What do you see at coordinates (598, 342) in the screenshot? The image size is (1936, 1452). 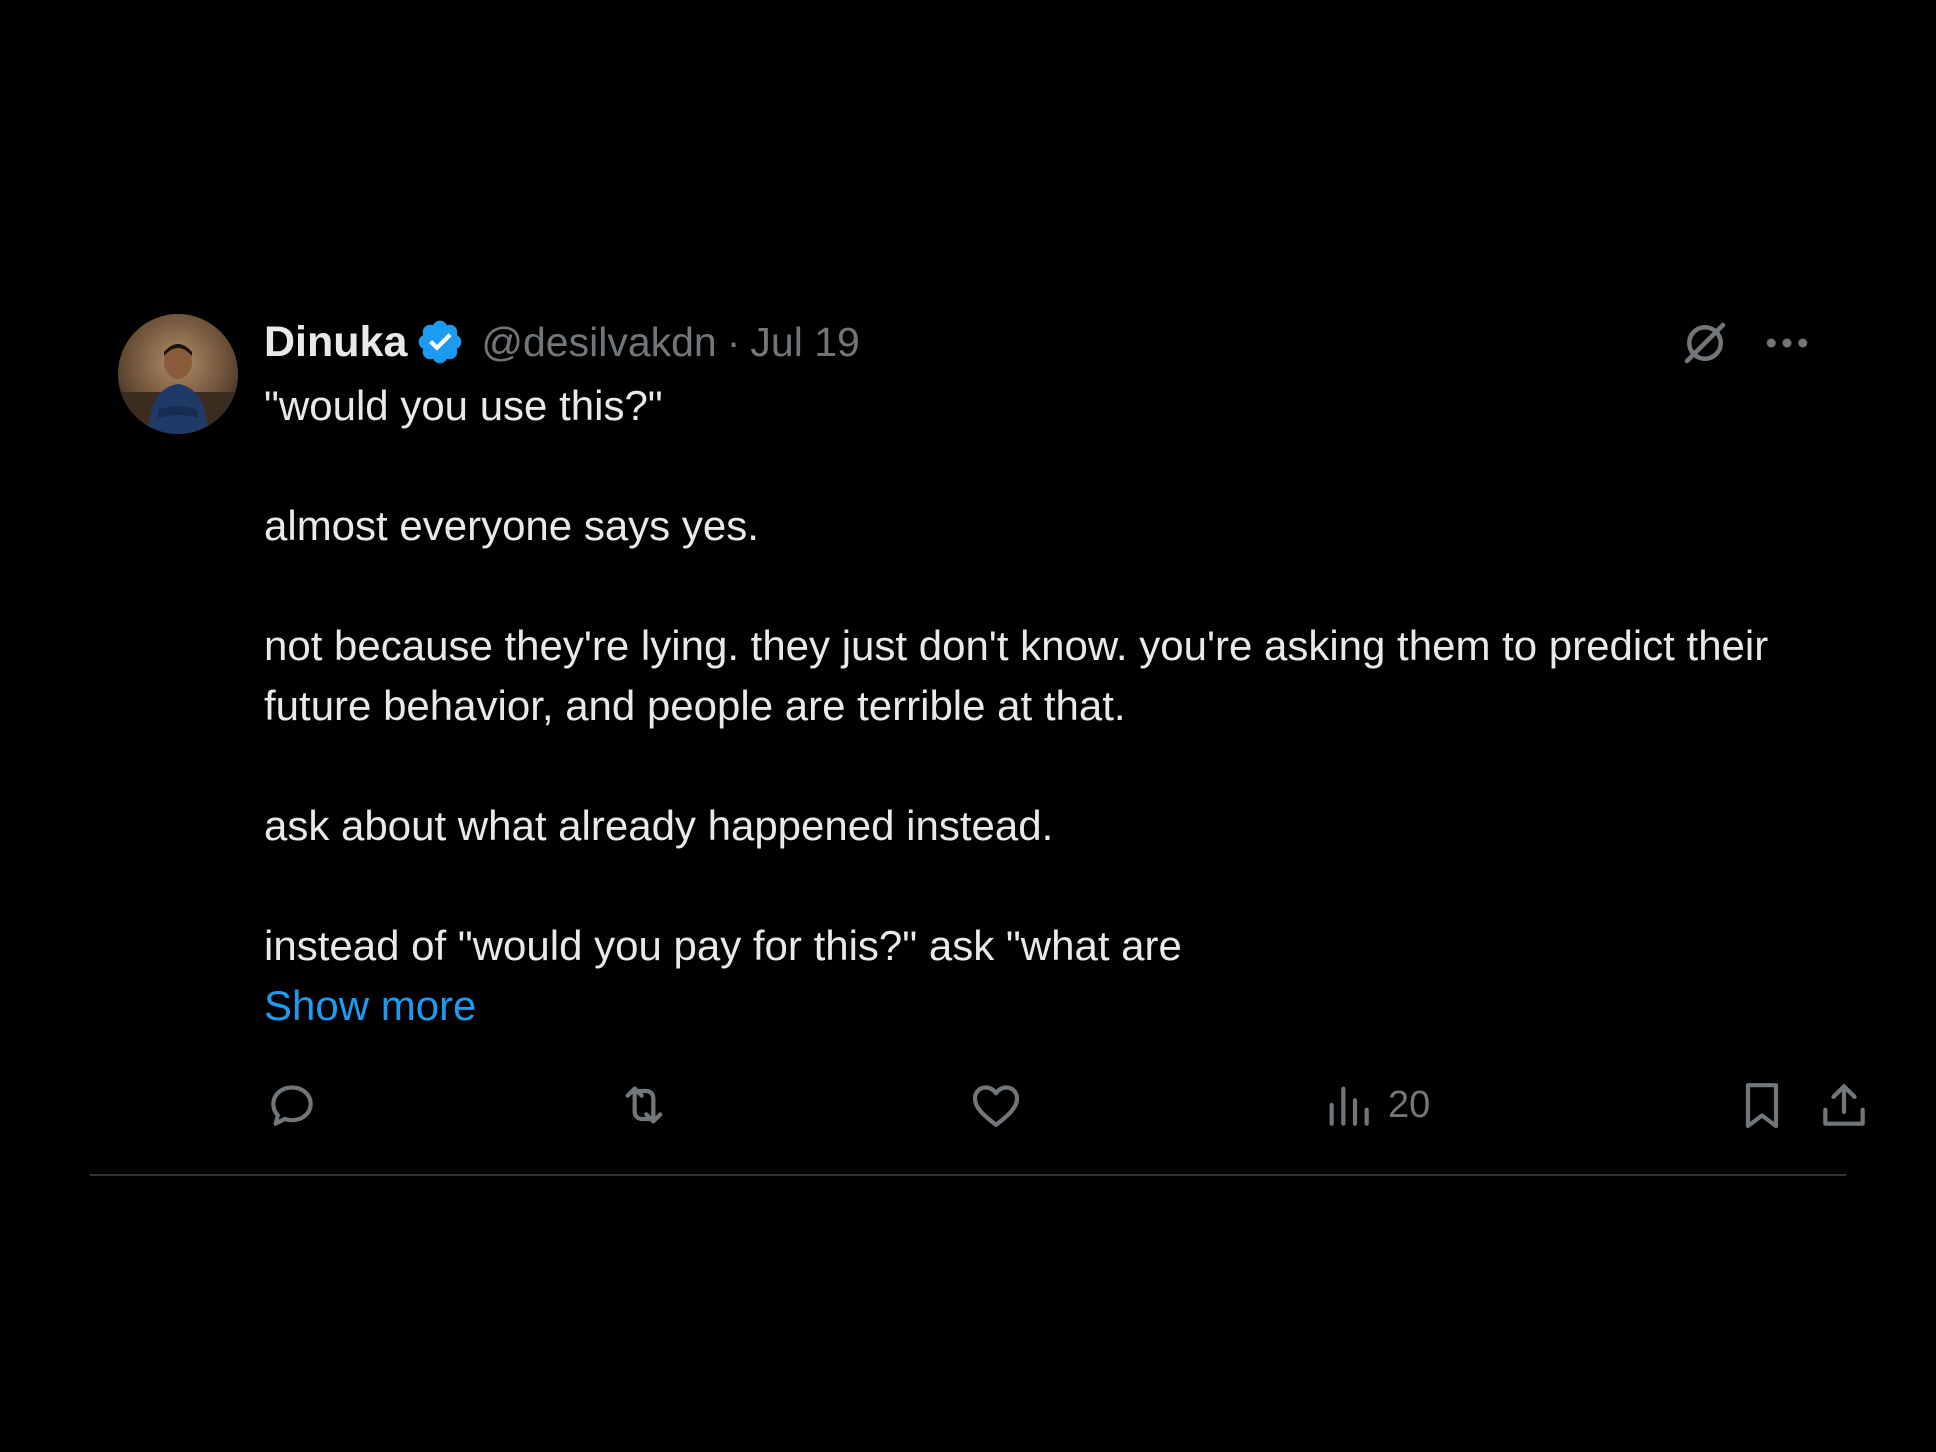 I see `author-handle: @desilvakdn` at bounding box center [598, 342].